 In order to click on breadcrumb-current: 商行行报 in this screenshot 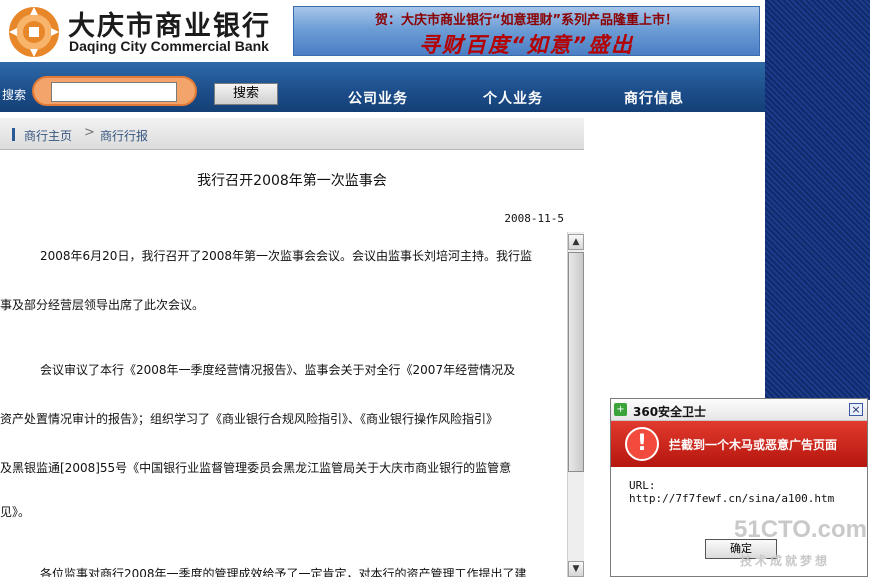, I will do `click(124, 135)`.